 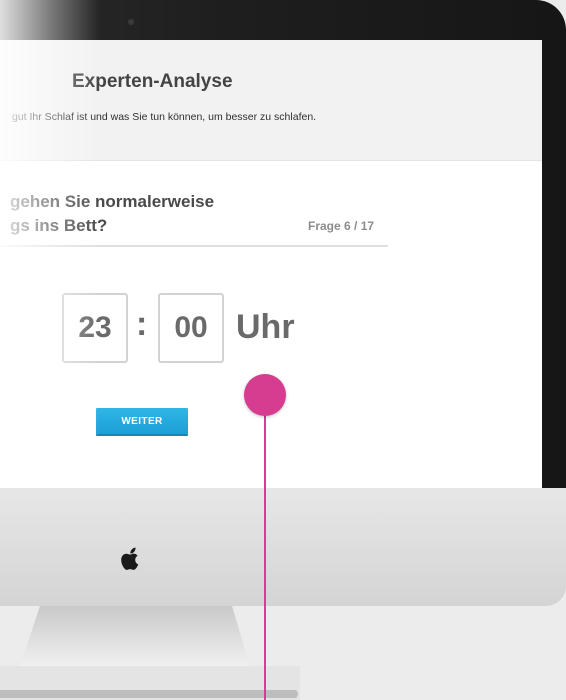 What do you see at coordinates (265, 395) in the screenshot?
I see `marker-dot` at bounding box center [265, 395].